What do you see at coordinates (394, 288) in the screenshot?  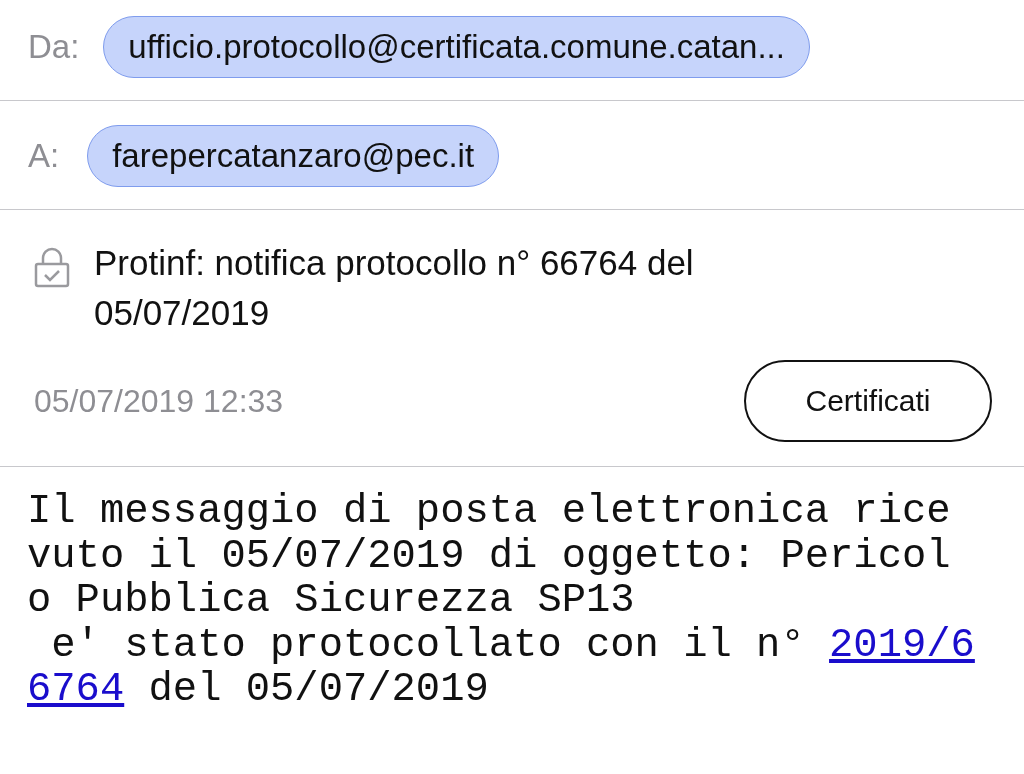 I see `email-subject: Protinf: notifica protocollo n° 66764 del 05/07/2019` at bounding box center [394, 288].